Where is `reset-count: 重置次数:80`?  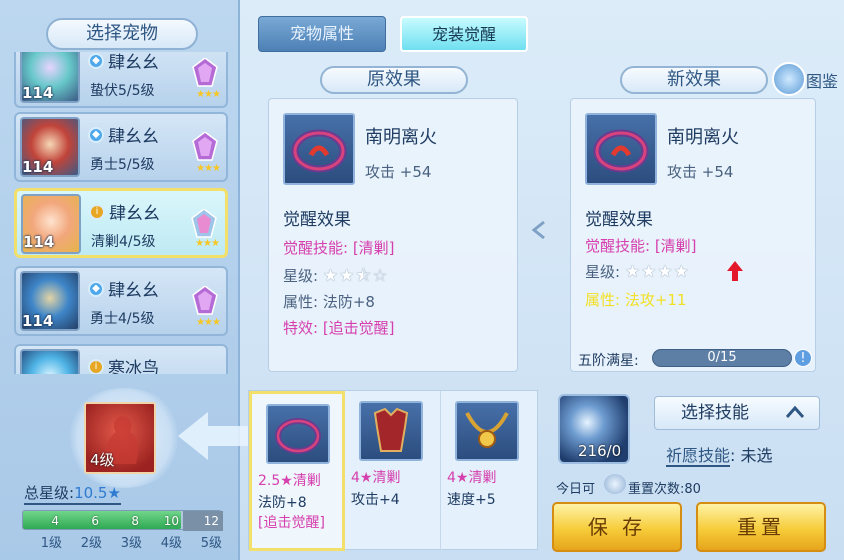 reset-count: 重置次数:80 is located at coordinates (664, 489).